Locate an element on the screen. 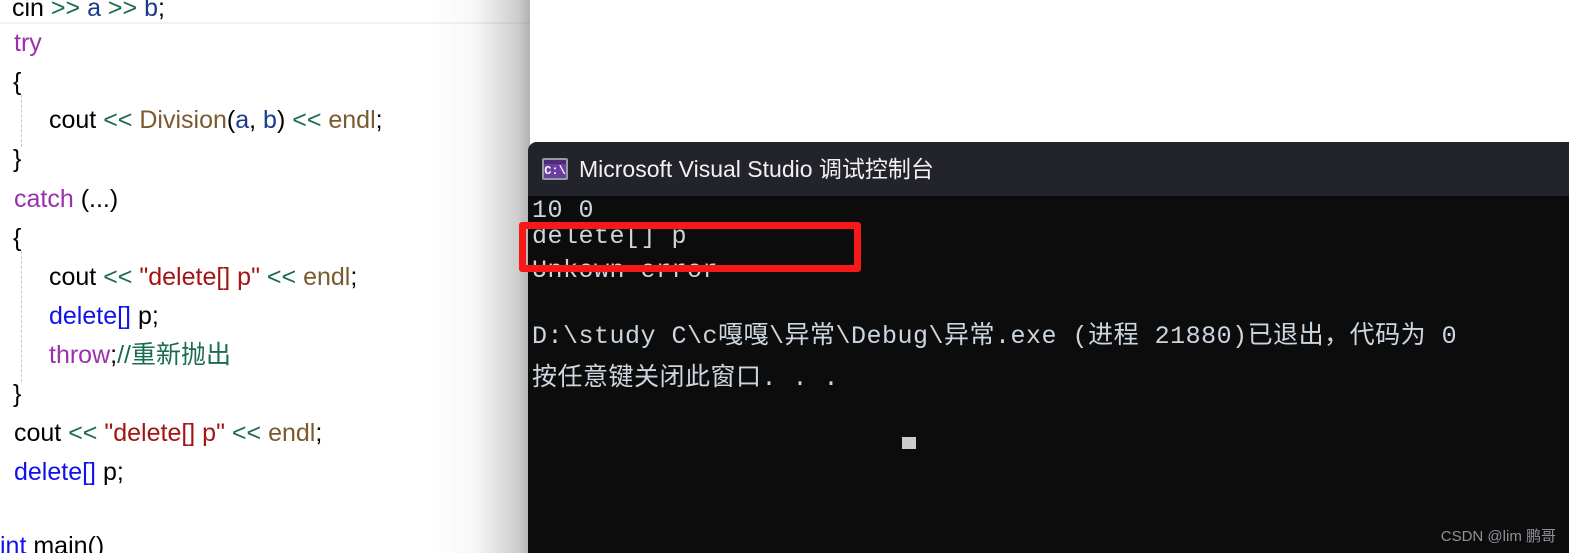 The width and height of the screenshot is (1569, 553). editor-line-separator is located at coordinates (265, 23).